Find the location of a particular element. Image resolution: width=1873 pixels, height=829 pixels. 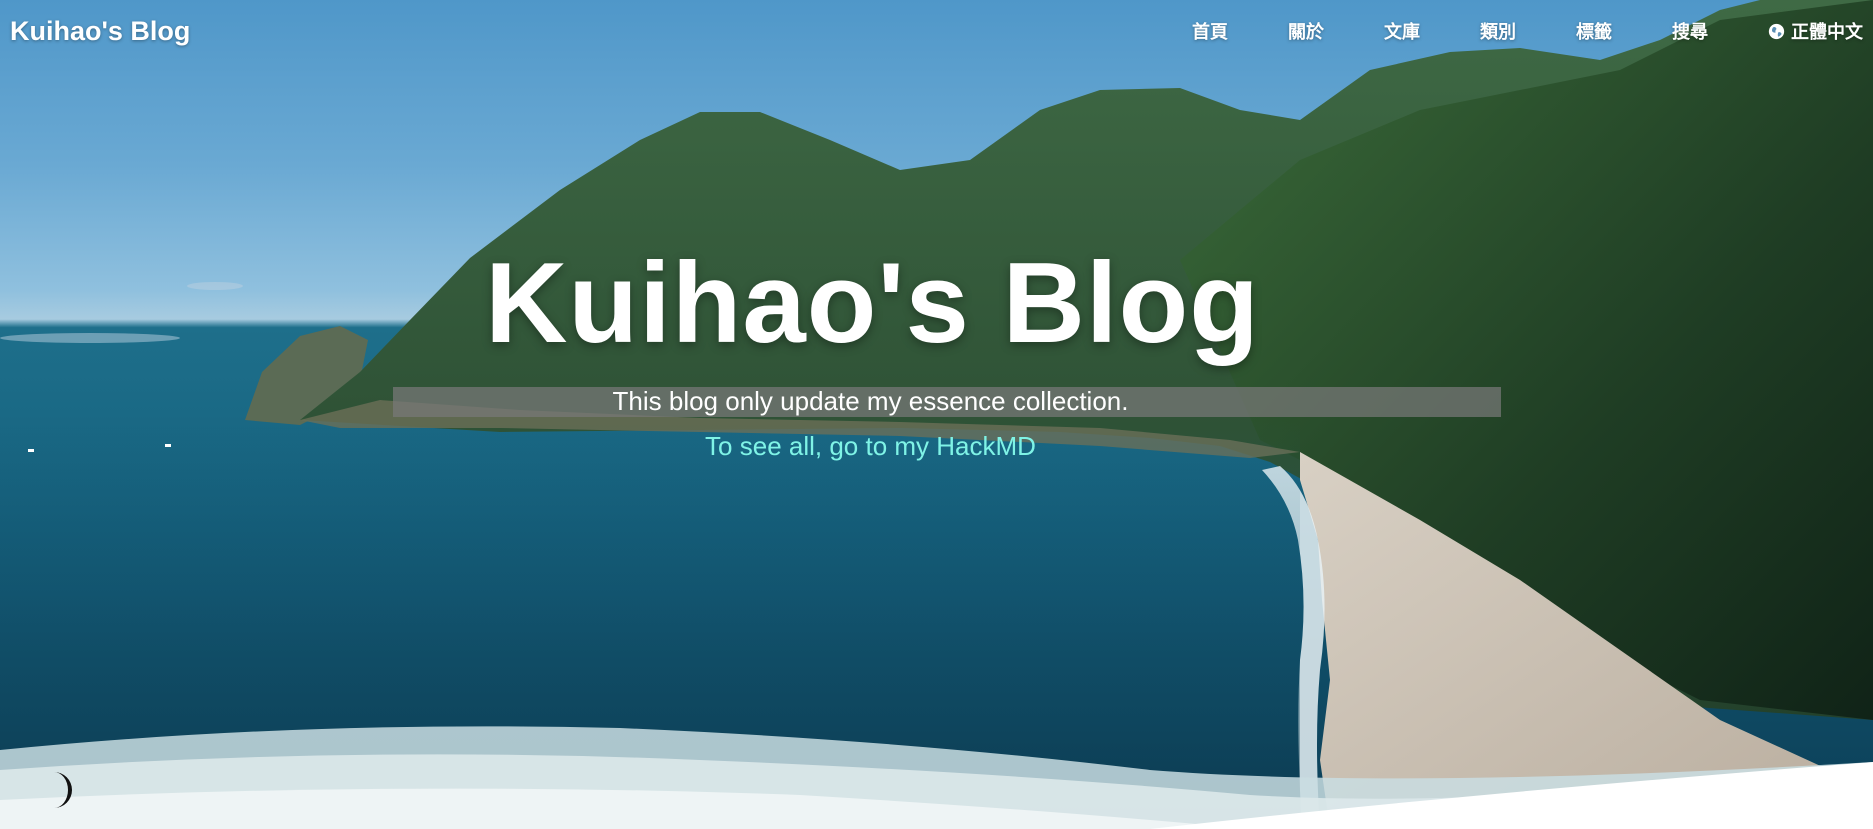

nav-item-archives: 文庫 is located at coordinates (1402, 31).